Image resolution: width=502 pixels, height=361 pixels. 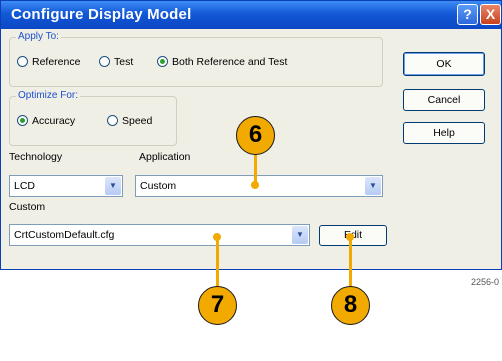 I want to click on callout-8-leader, so click(x=350, y=262).